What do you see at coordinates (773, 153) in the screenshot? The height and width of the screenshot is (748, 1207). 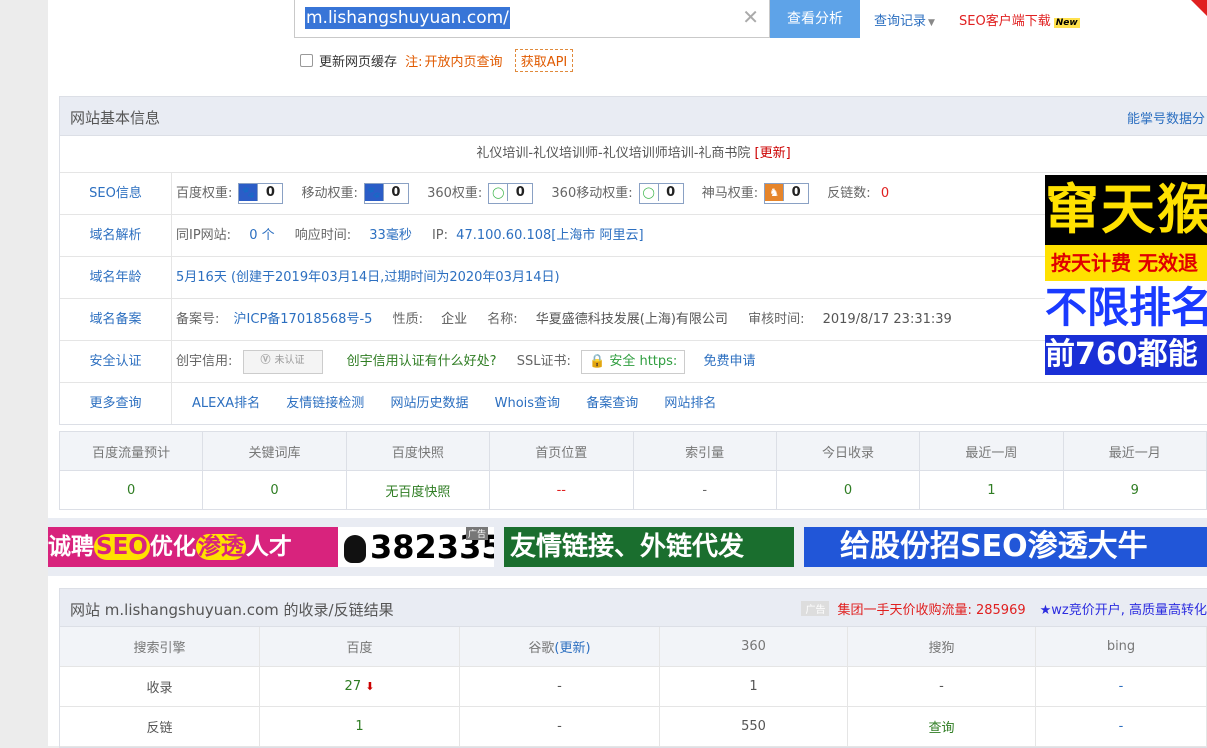 I see `update-title-link: [更新]` at bounding box center [773, 153].